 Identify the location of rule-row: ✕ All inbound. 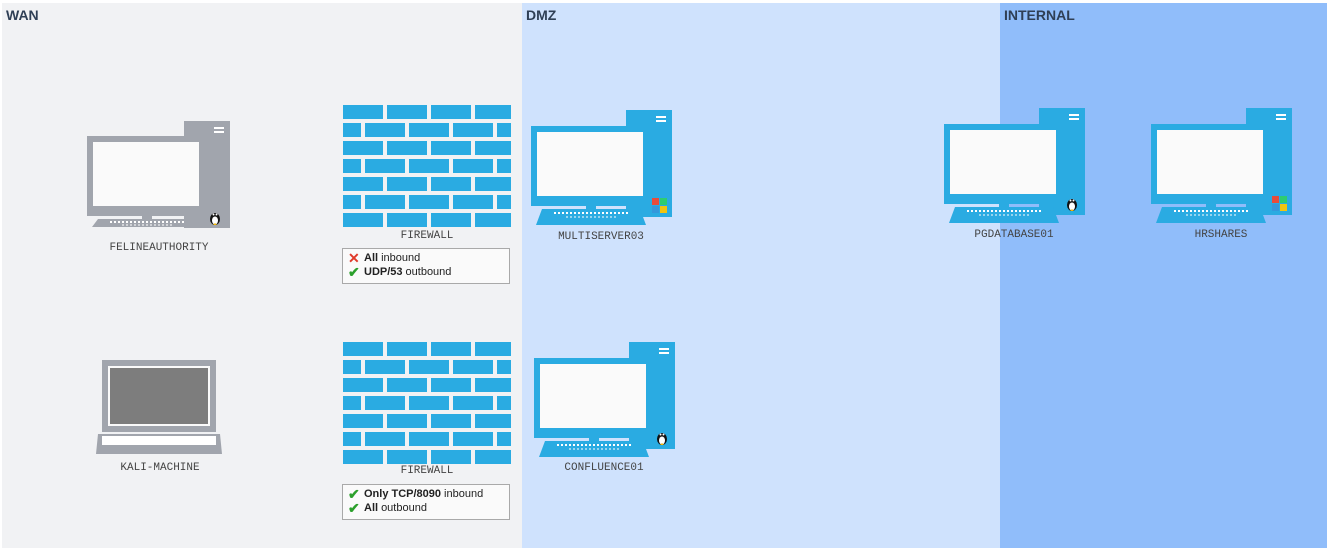
(426, 258).